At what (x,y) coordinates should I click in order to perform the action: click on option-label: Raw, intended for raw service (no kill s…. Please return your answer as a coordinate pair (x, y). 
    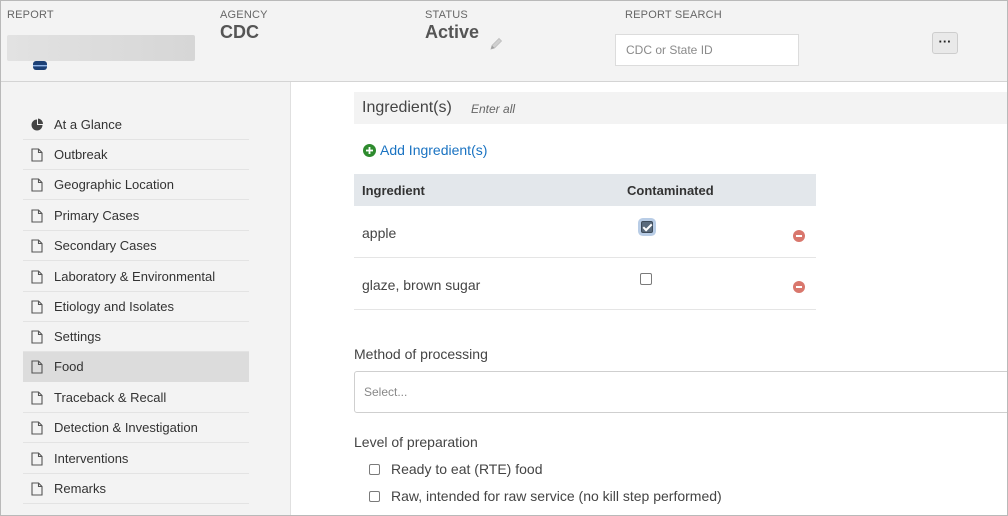
    Looking at the image, I should click on (556, 496).